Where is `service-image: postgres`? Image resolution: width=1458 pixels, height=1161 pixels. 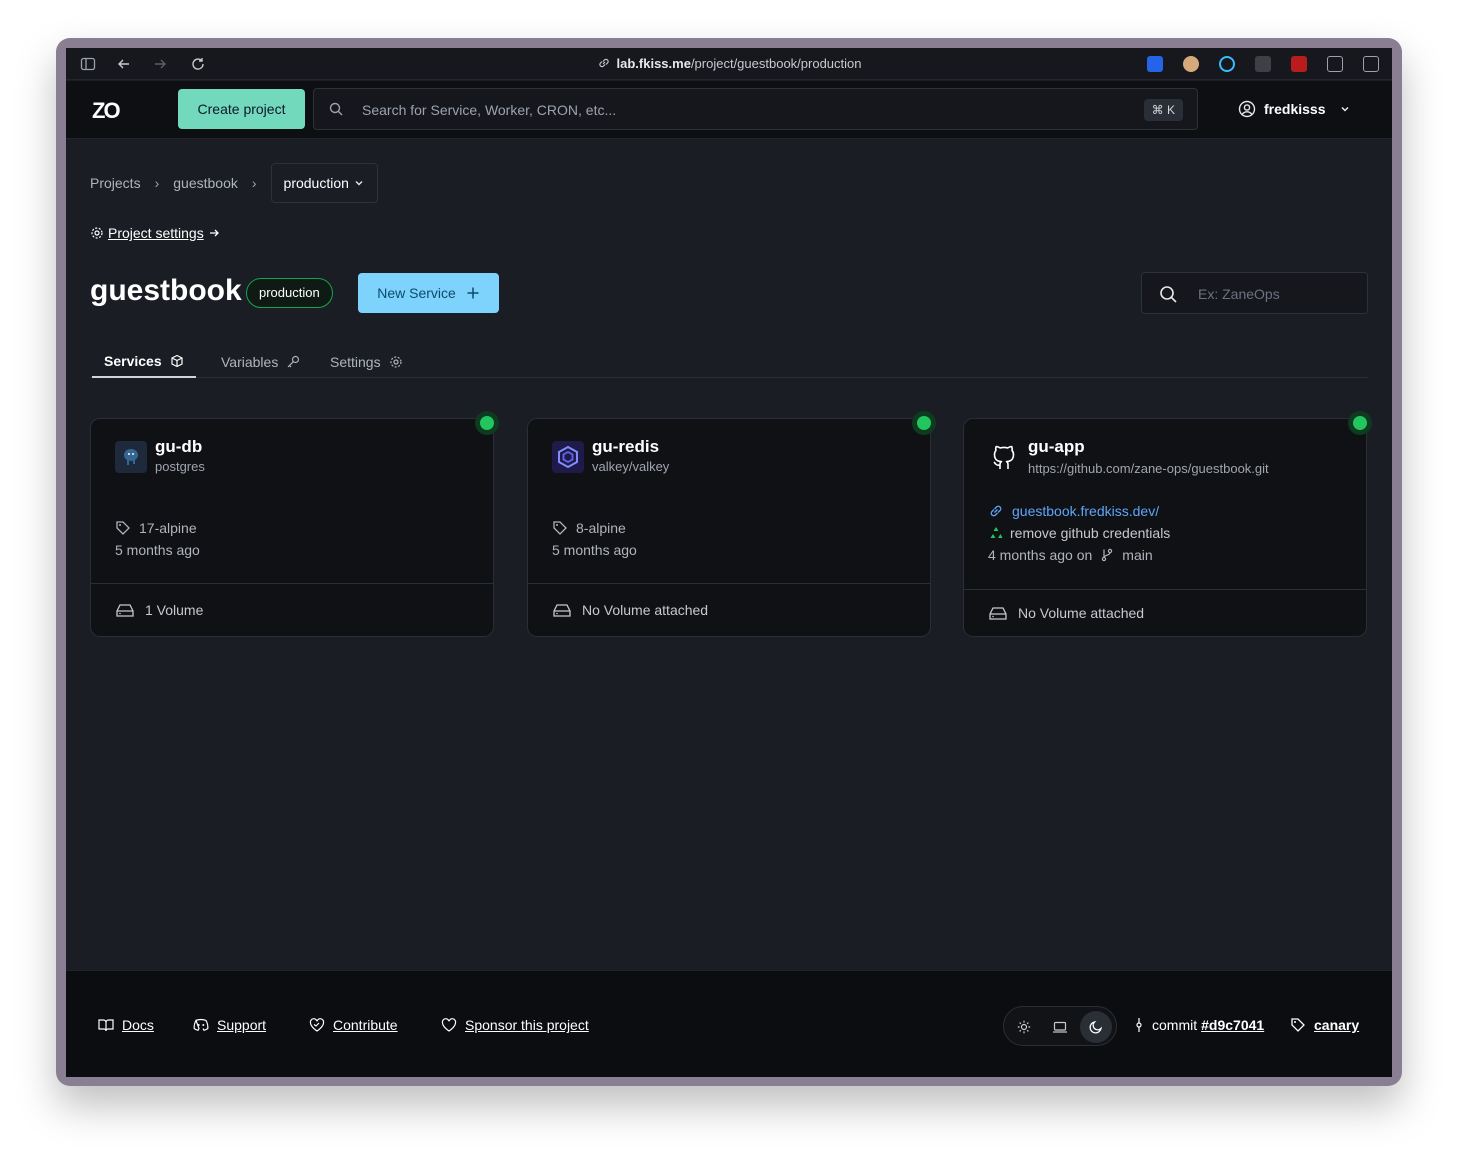 service-image: postgres is located at coordinates (180, 466).